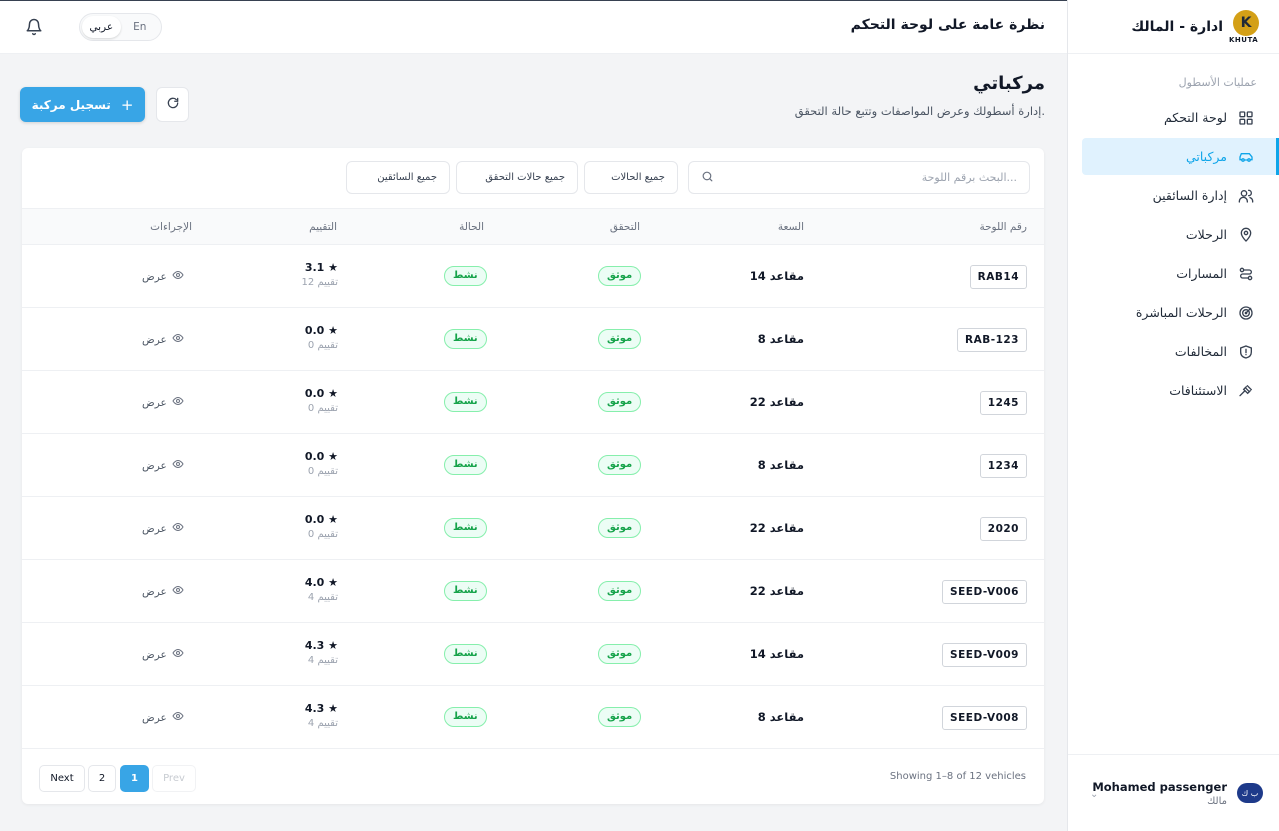 The height and width of the screenshot is (831, 1279). What do you see at coordinates (992, 340) in the screenshot?
I see `plate-number: RAB-123` at bounding box center [992, 340].